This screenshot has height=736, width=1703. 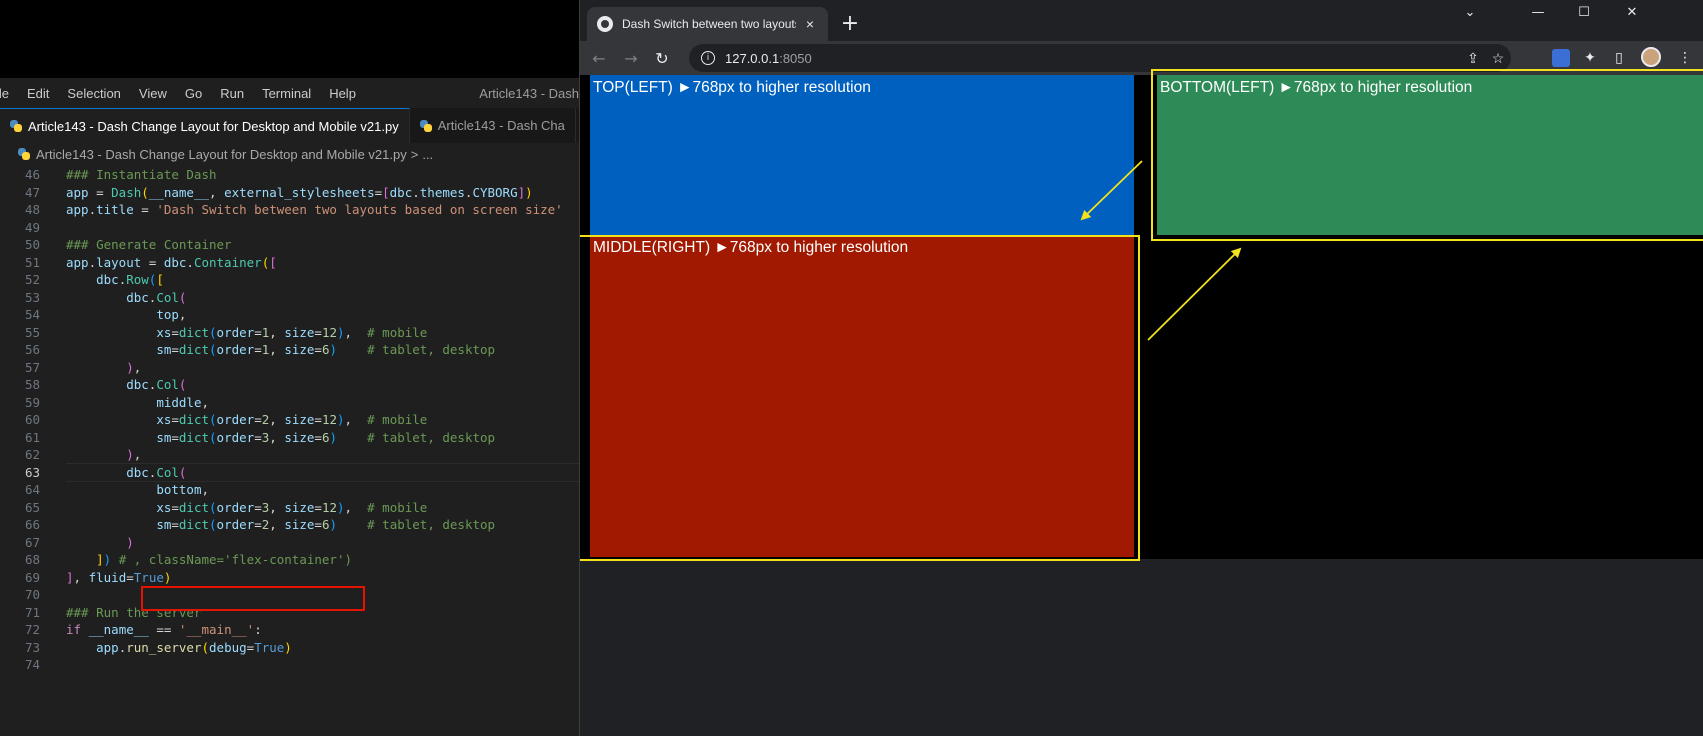 What do you see at coordinates (1473, 58) in the screenshot?
I see `share-icon: ⇪` at bounding box center [1473, 58].